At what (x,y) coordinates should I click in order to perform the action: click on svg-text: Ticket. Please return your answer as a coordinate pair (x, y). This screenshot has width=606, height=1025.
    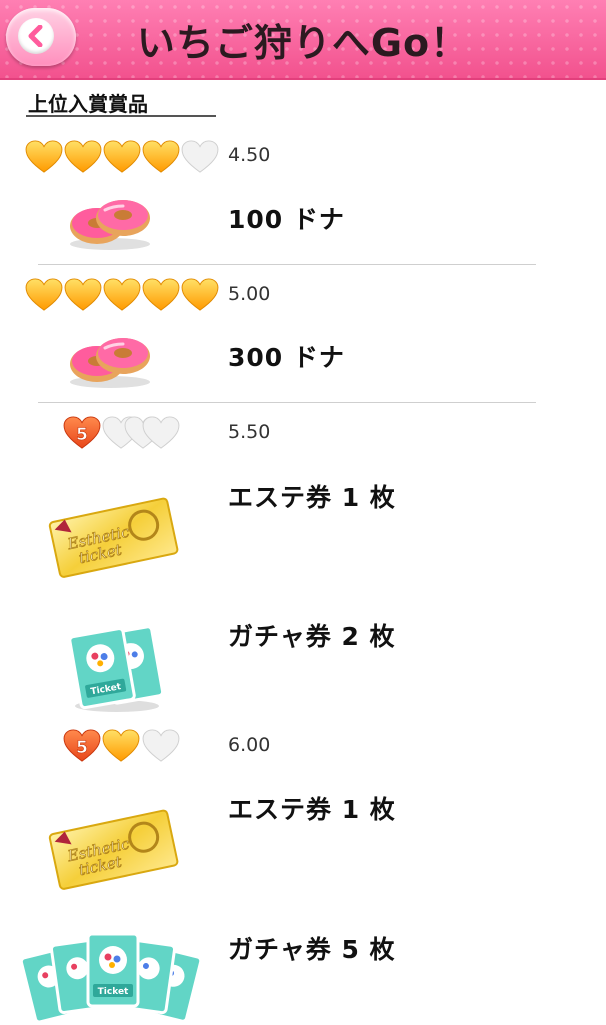
    Looking at the image, I should click on (113, 992).